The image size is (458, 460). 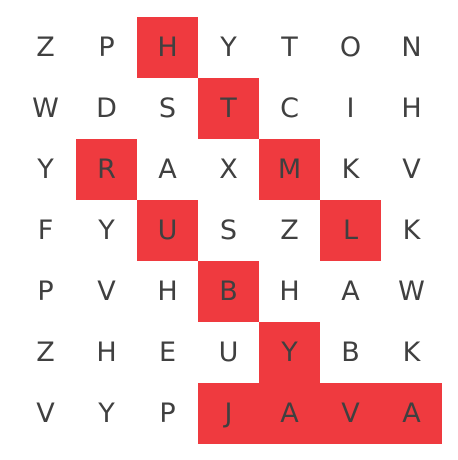 I want to click on letter-cell: L, so click(x=350, y=230).